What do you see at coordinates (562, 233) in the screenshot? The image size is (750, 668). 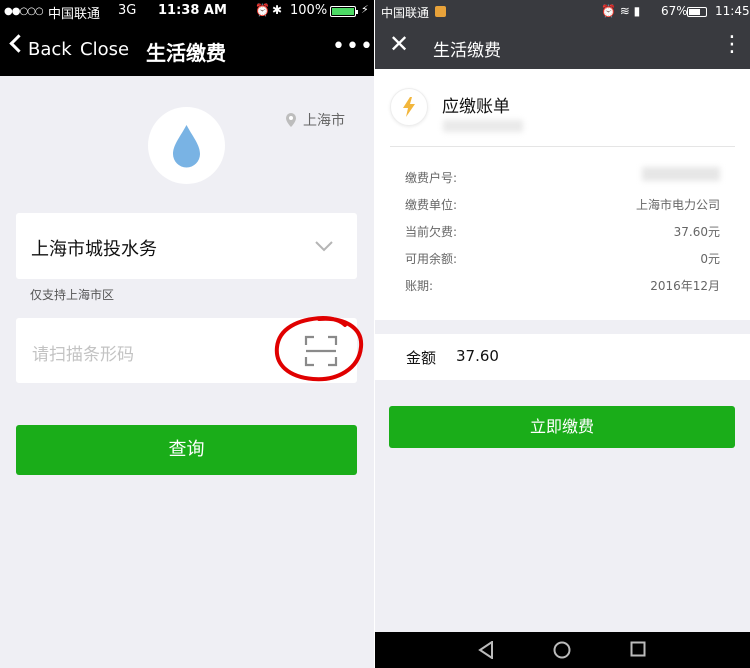 I see `bill-row: 当前欠费: 37.60元` at bounding box center [562, 233].